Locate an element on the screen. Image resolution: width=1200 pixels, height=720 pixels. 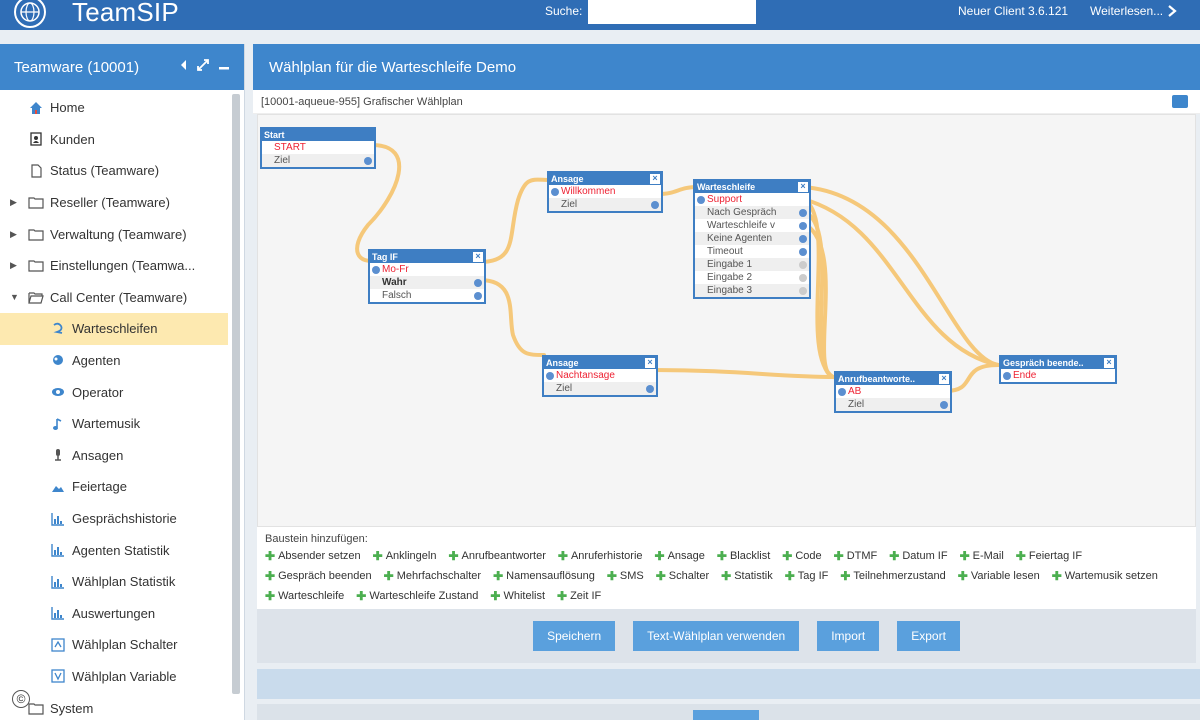
palette-item: ✚ Whitelist is located at coordinates (517, 596).